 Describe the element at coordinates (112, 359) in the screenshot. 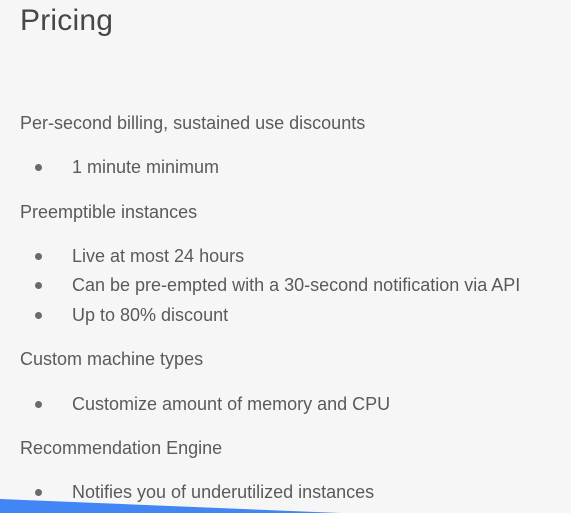

I see `section-heading-custom-machine: Custom machine types` at that location.